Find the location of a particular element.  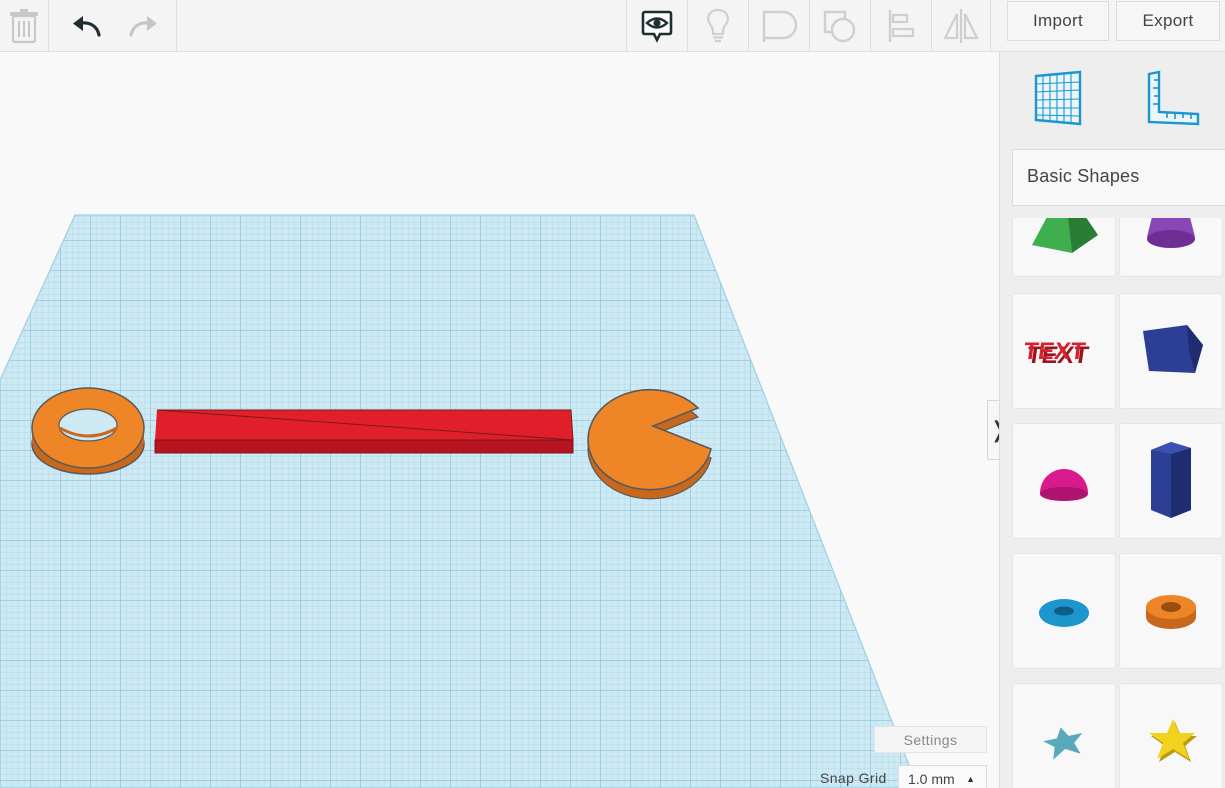

notes-visibility-button is located at coordinates (657, 25).